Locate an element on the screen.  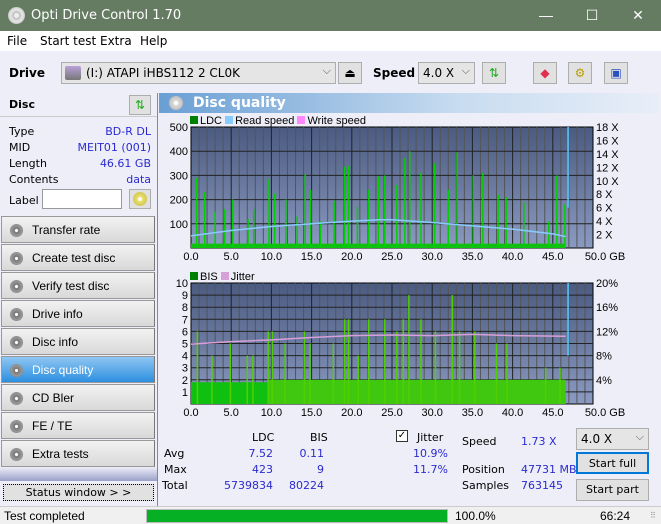
y-tick-label: 6 is located at coordinates (185, 332).